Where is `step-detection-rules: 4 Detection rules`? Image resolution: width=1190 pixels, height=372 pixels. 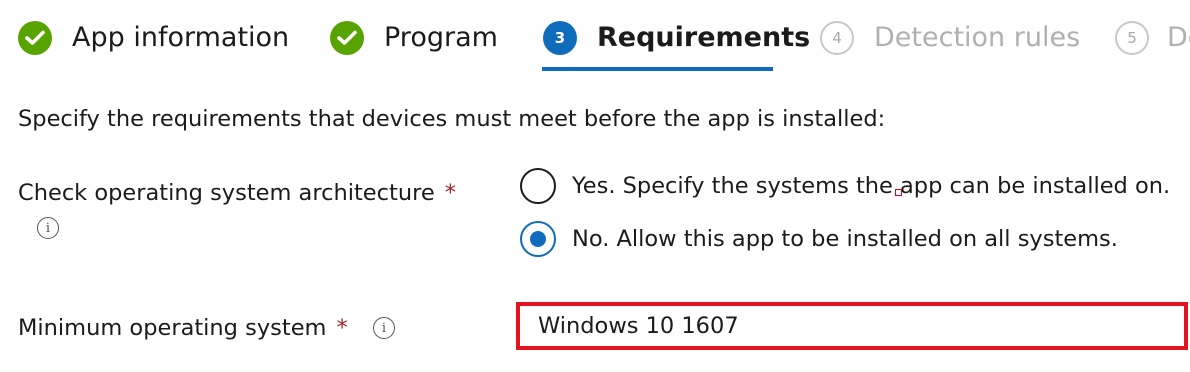 step-detection-rules: 4 Detection rules is located at coordinates (950, 38).